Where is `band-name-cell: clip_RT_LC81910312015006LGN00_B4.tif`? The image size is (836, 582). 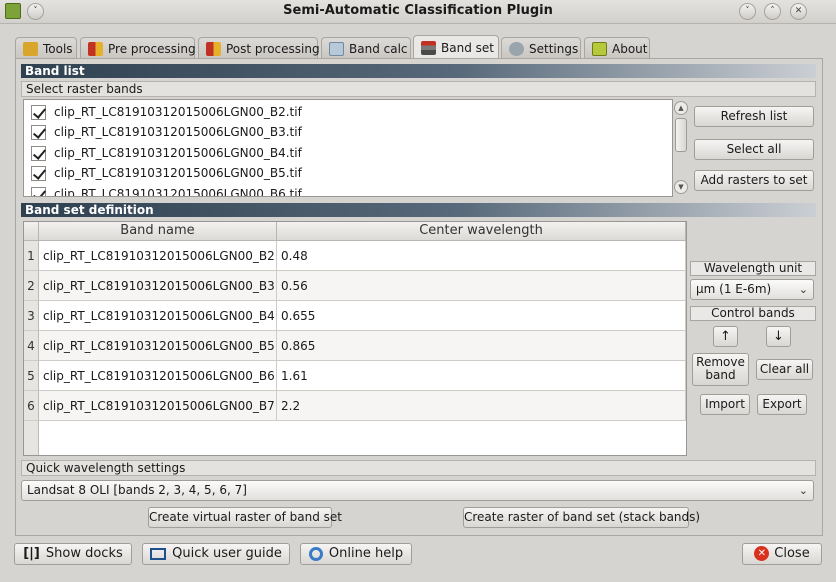
band-name-cell: clip_RT_LC81910312015006LGN00_B4.tif is located at coordinates (158, 316).